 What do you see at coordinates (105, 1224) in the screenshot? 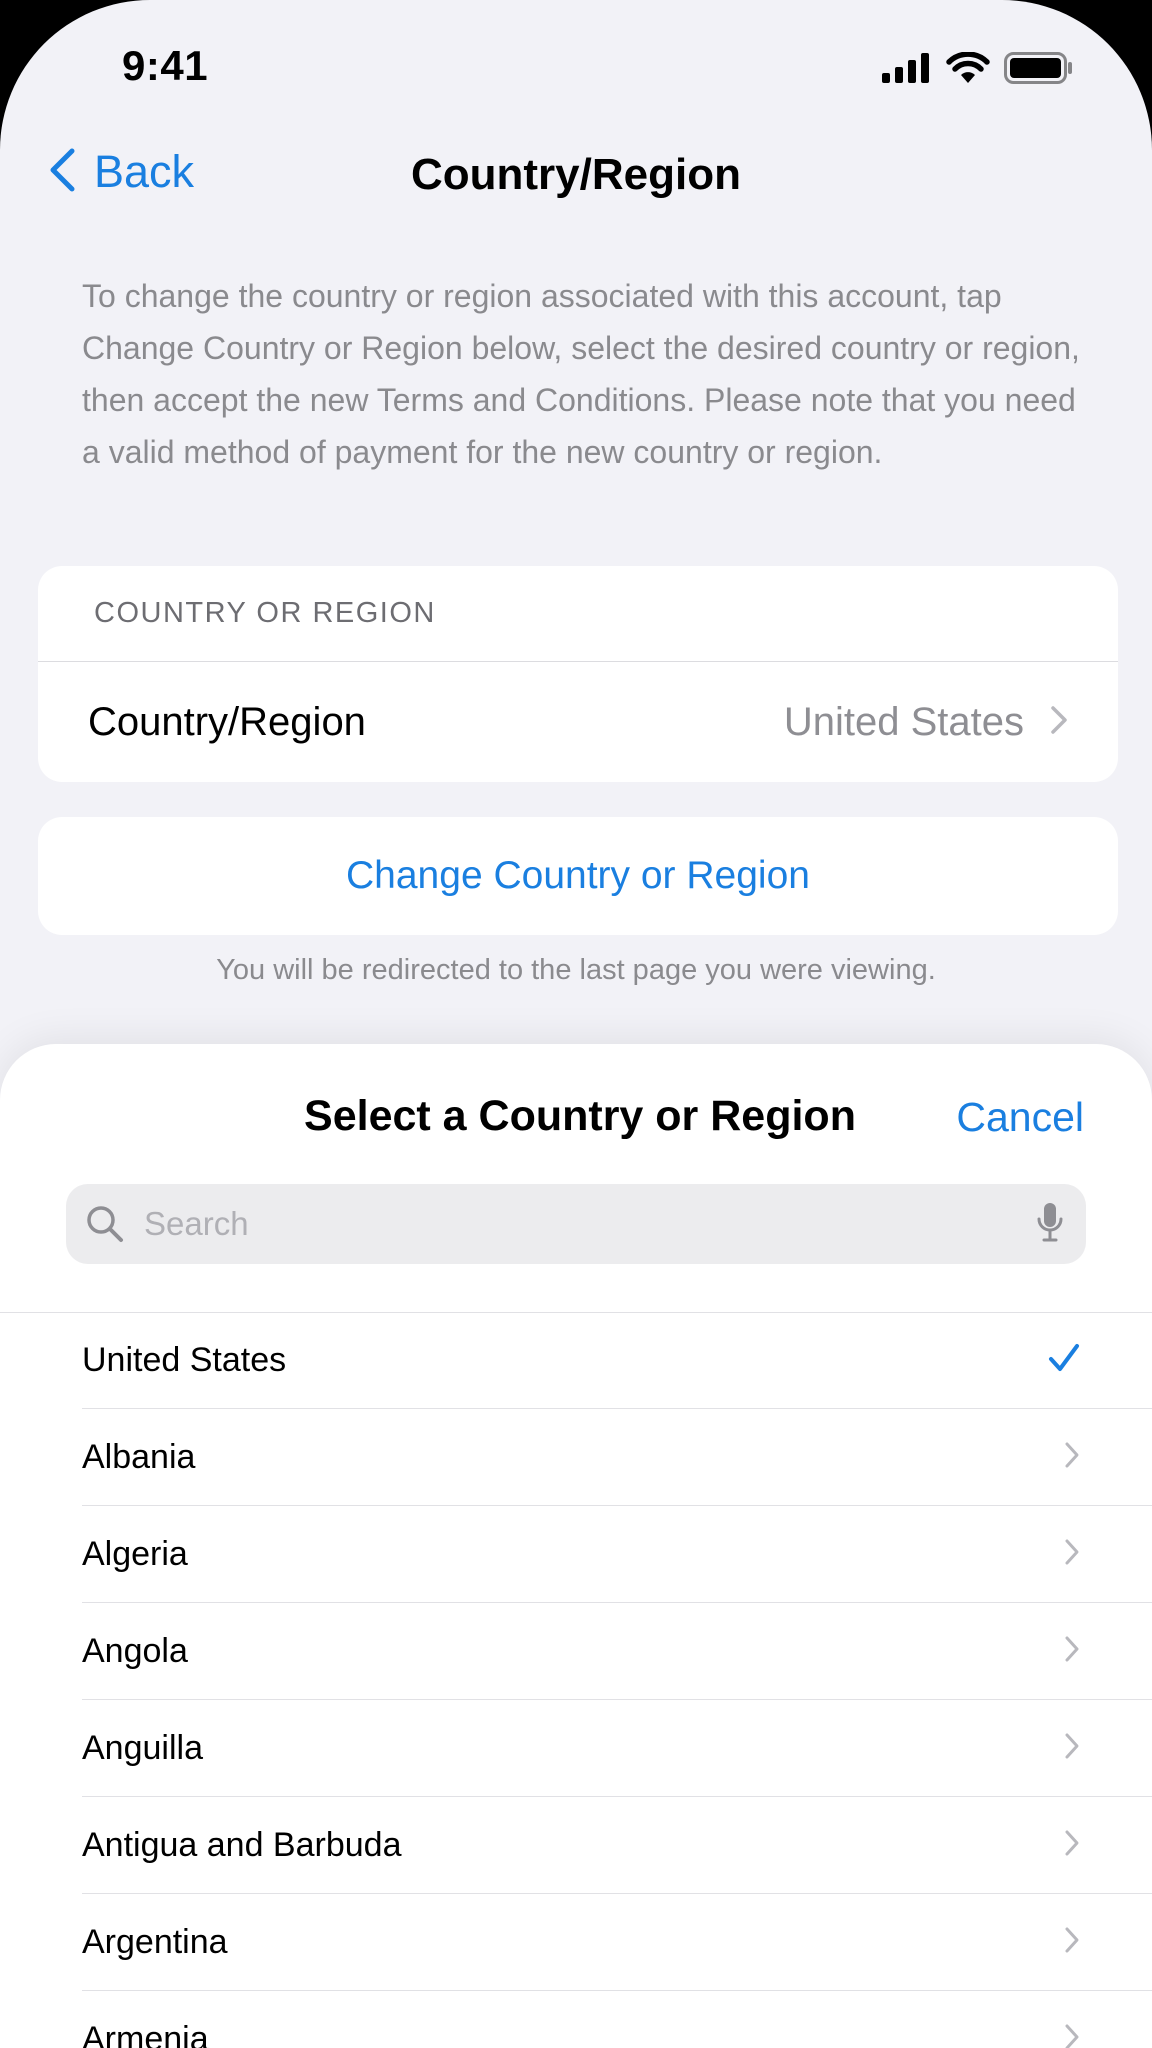
I see `search-icon` at bounding box center [105, 1224].